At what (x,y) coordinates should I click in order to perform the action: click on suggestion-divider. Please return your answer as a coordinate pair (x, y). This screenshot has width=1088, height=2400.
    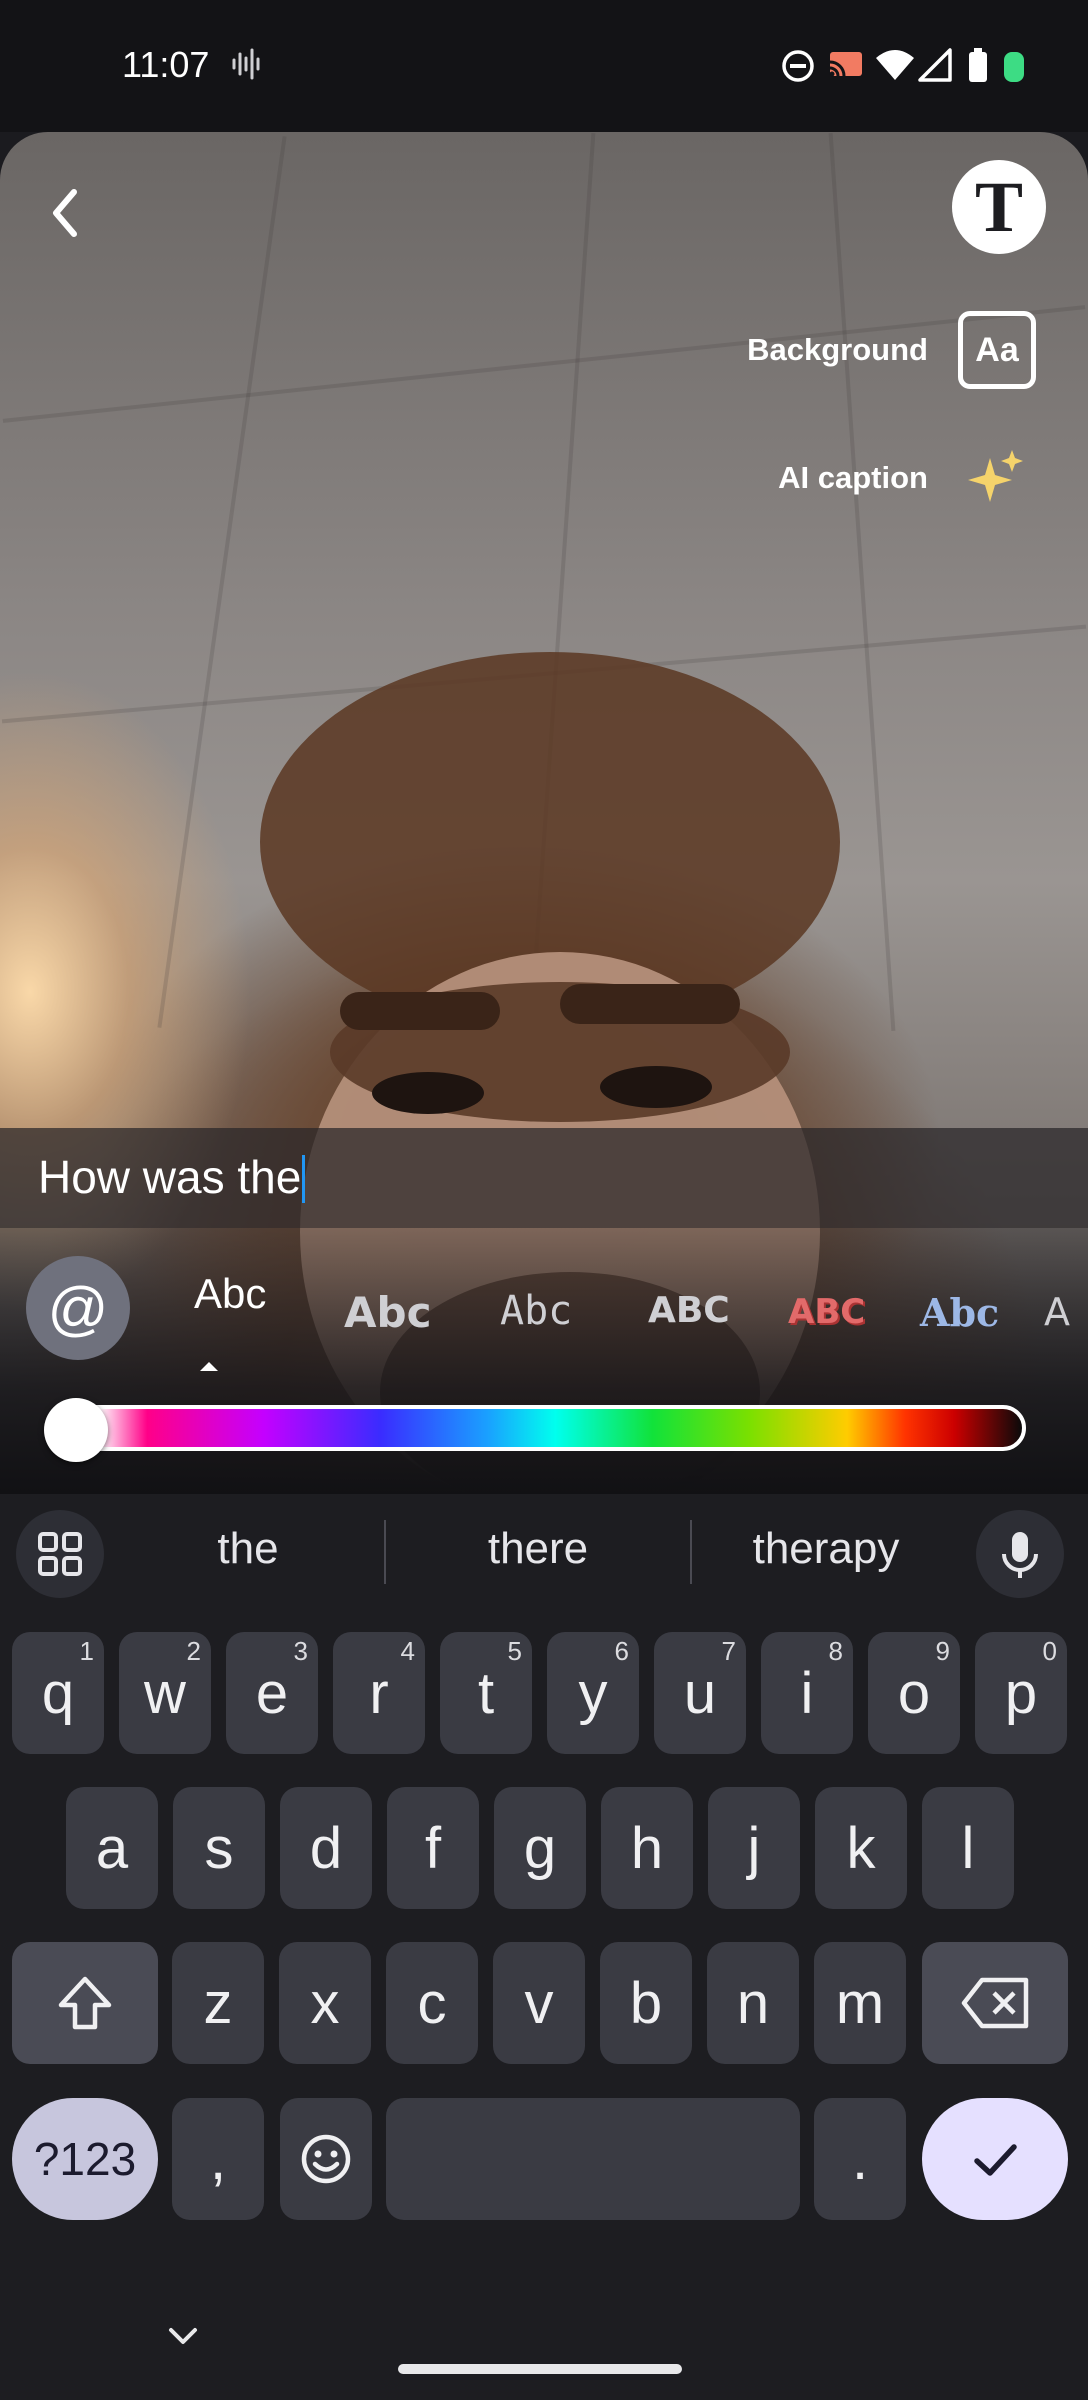
    Looking at the image, I should click on (691, 1552).